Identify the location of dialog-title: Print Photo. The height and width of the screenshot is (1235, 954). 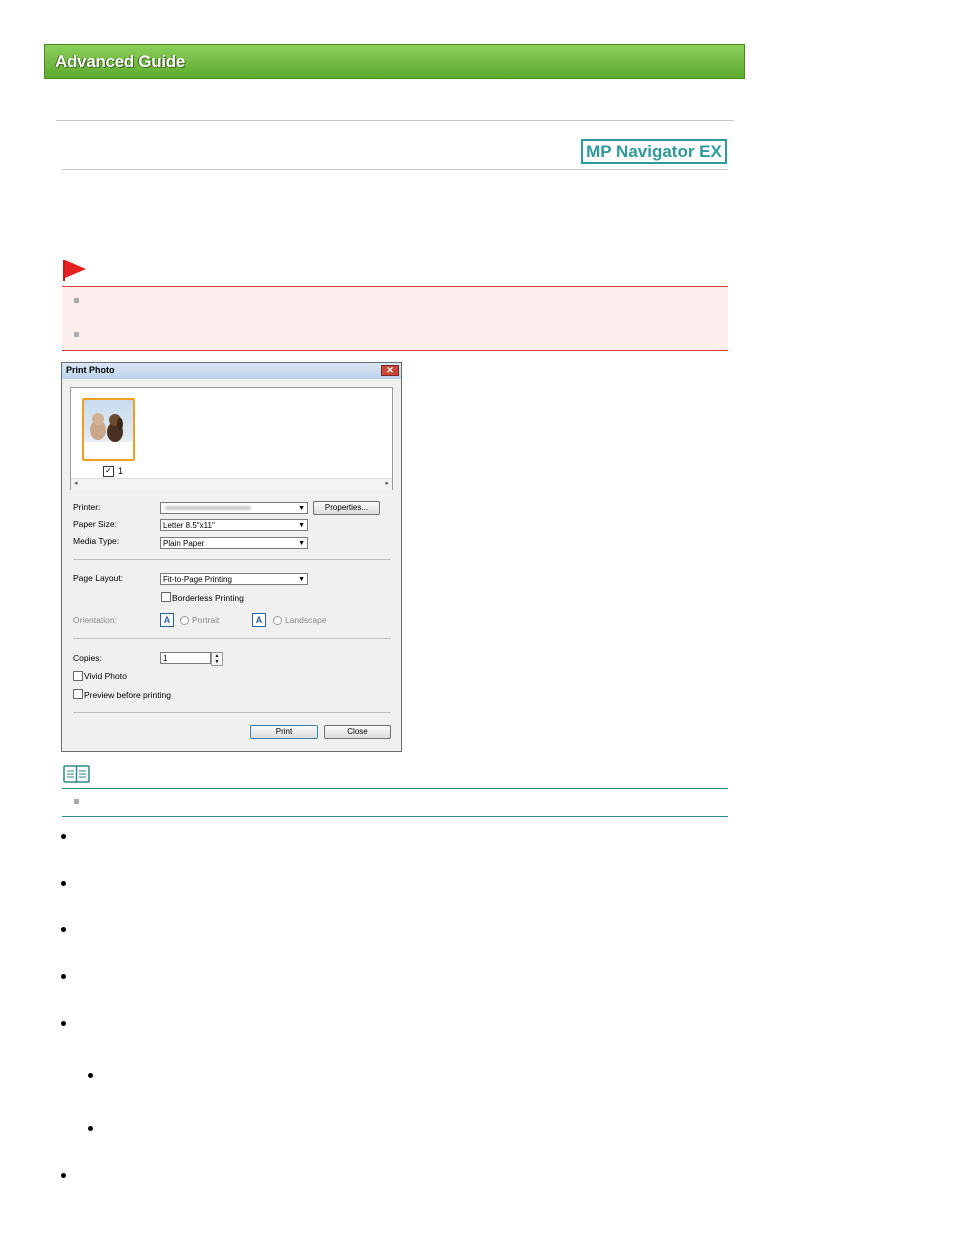
(90, 370).